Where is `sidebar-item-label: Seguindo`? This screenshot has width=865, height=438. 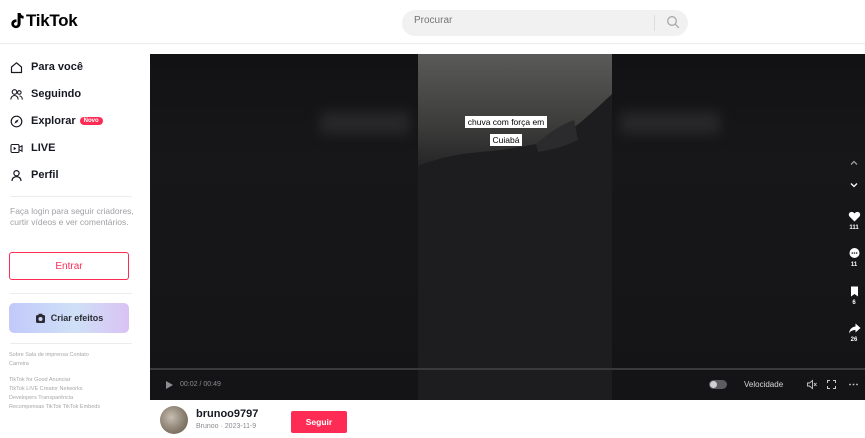 sidebar-item-label: Seguindo is located at coordinates (56, 94).